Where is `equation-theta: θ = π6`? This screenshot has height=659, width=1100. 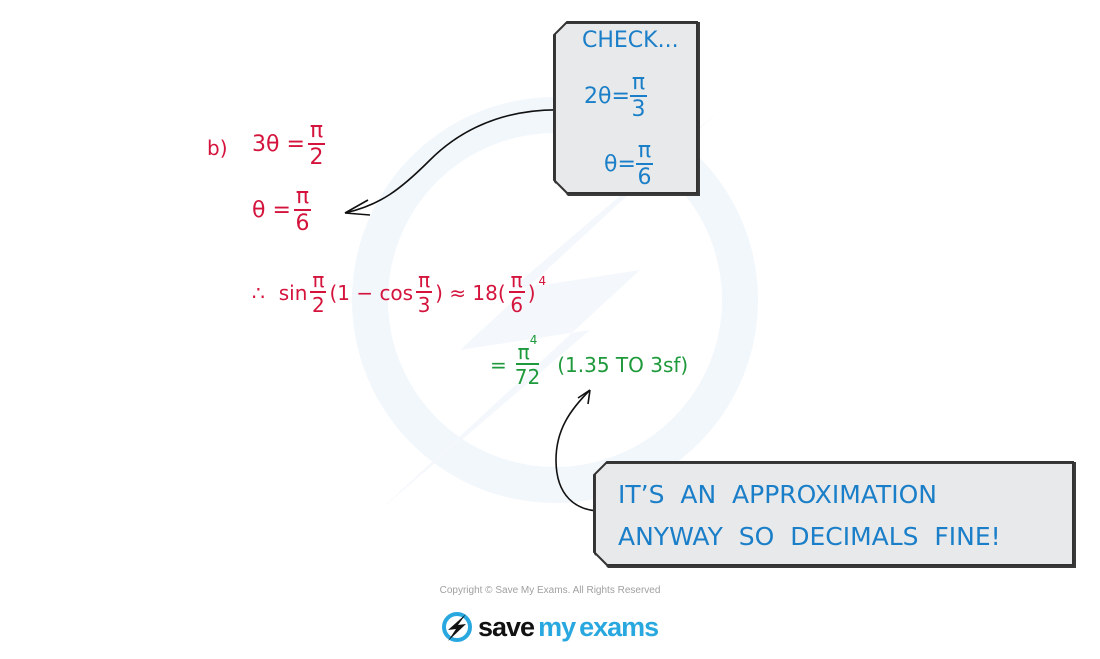 equation-theta: θ = π6 is located at coordinates (283, 210).